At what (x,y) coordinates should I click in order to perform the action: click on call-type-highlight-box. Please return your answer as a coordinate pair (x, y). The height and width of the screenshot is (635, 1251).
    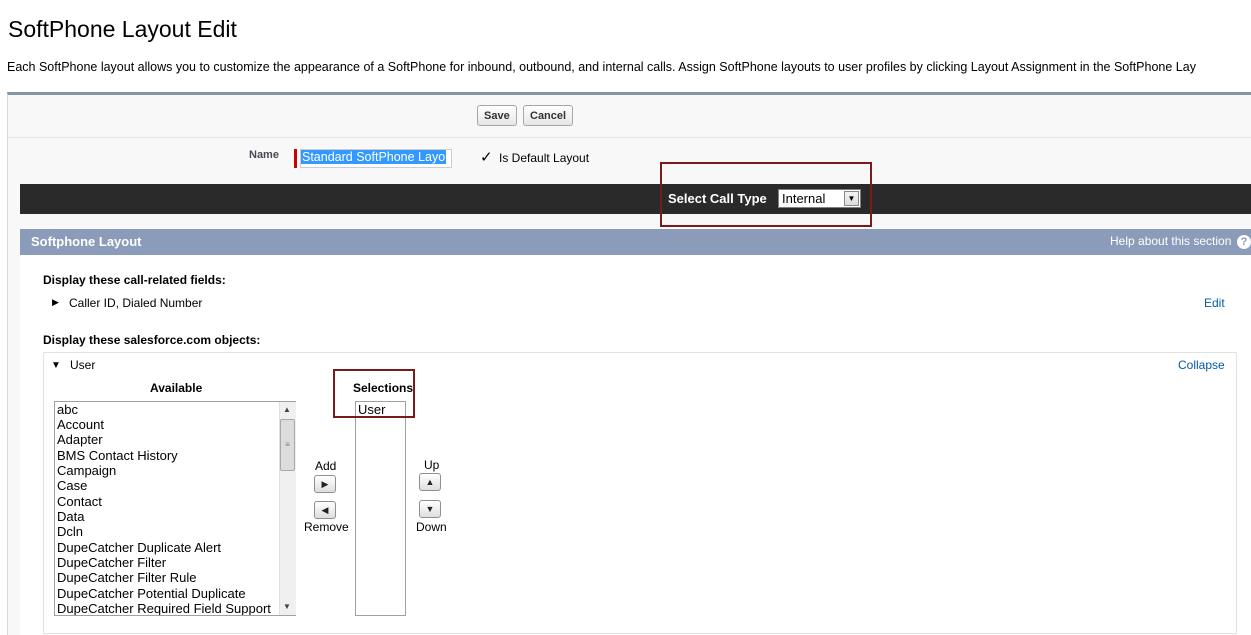
    Looking at the image, I should click on (766, 194).